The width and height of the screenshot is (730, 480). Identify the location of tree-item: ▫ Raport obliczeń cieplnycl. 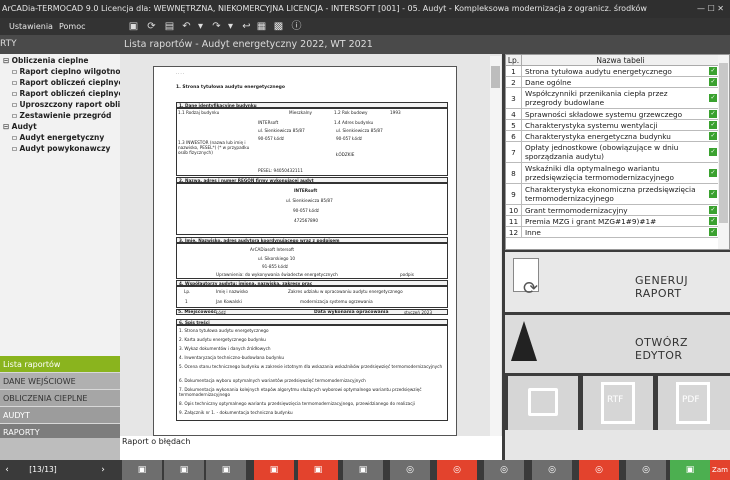
(66, 82).